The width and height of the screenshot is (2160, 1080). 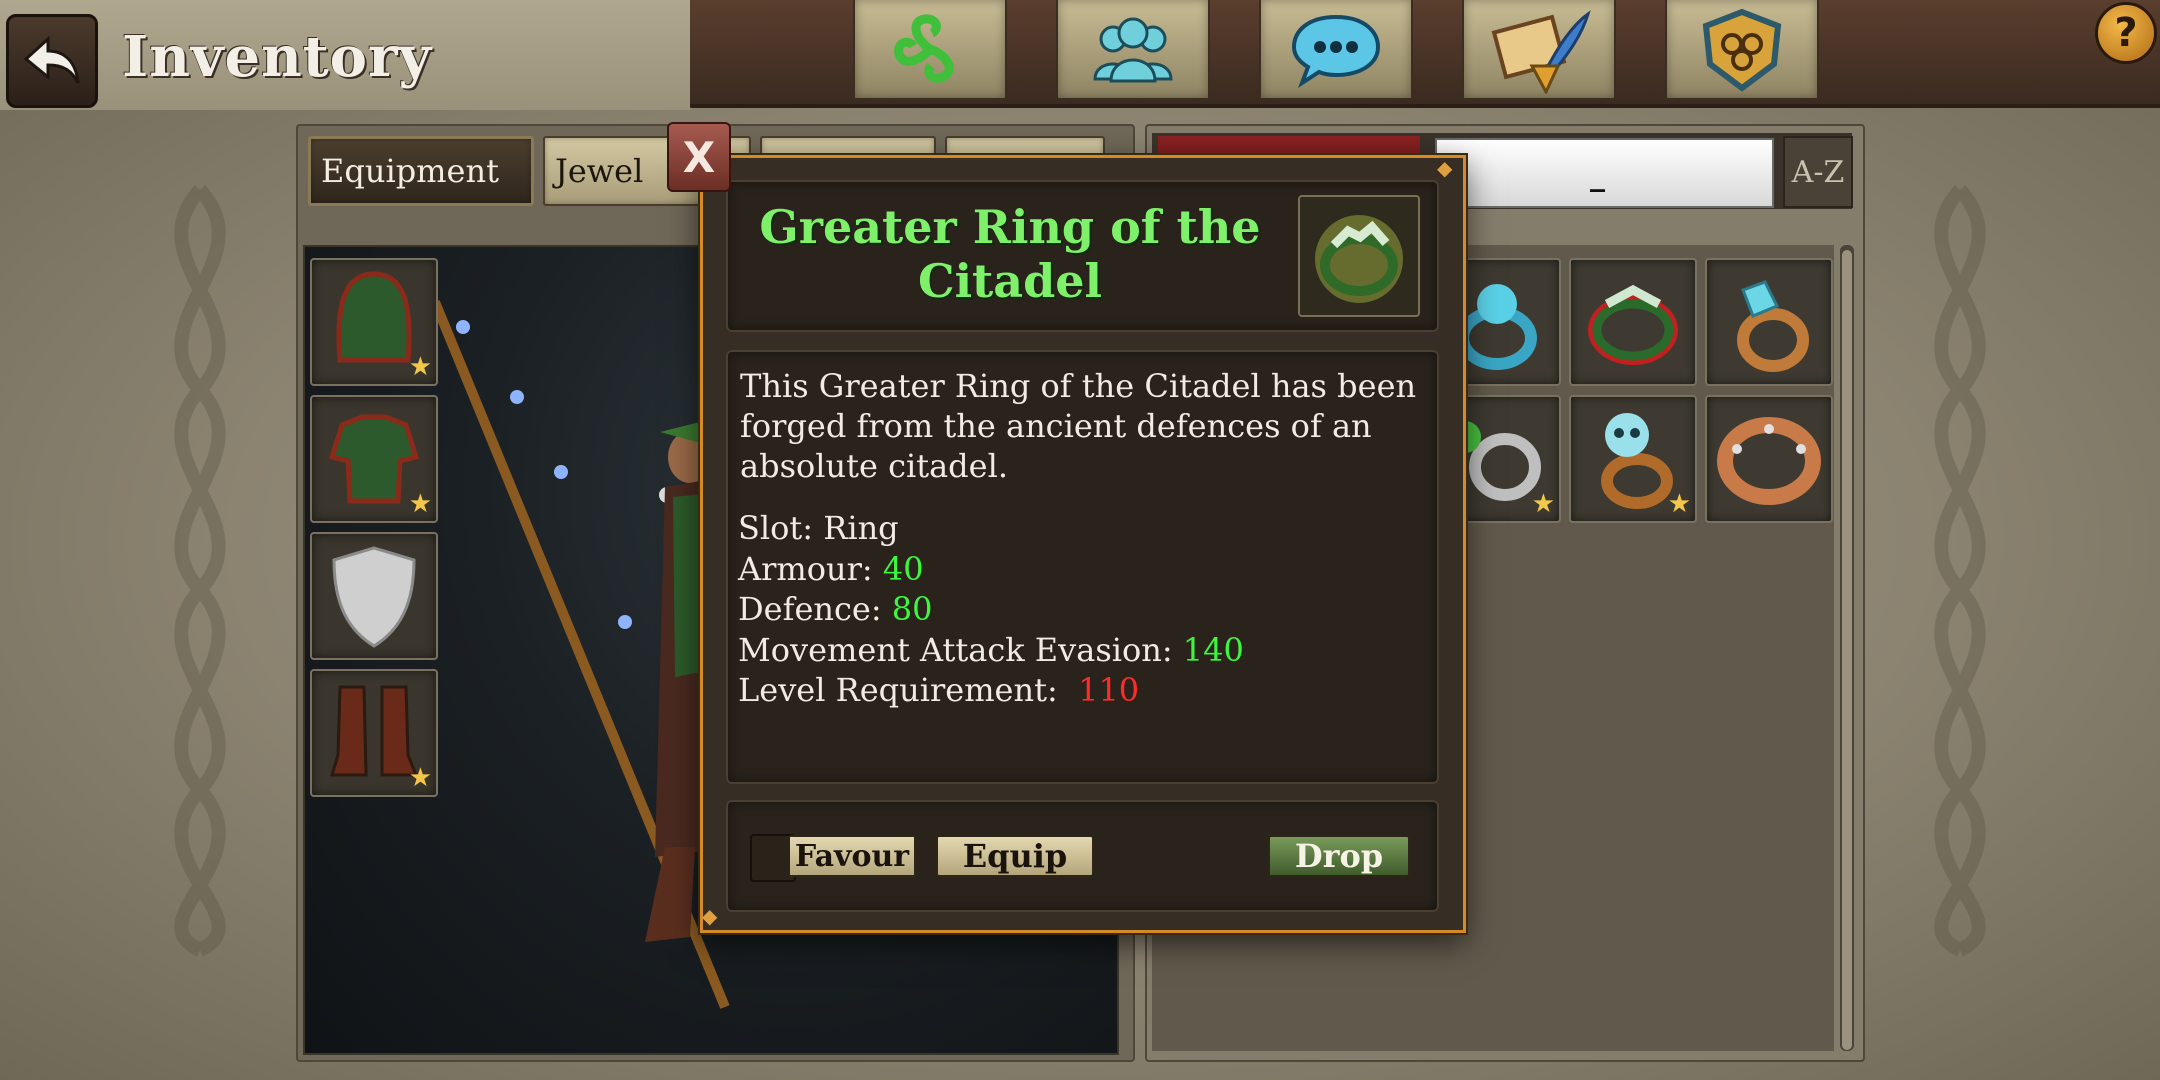 I want to click on gem-ring-icon, so click(x=1773, y=326).